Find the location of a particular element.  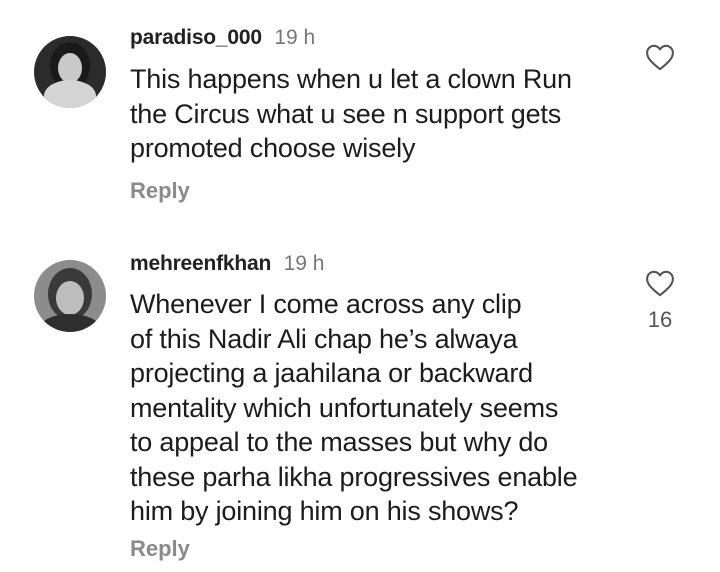

comment-meta: mehreenfkhan 19 h is located at coordinates (227, 264).